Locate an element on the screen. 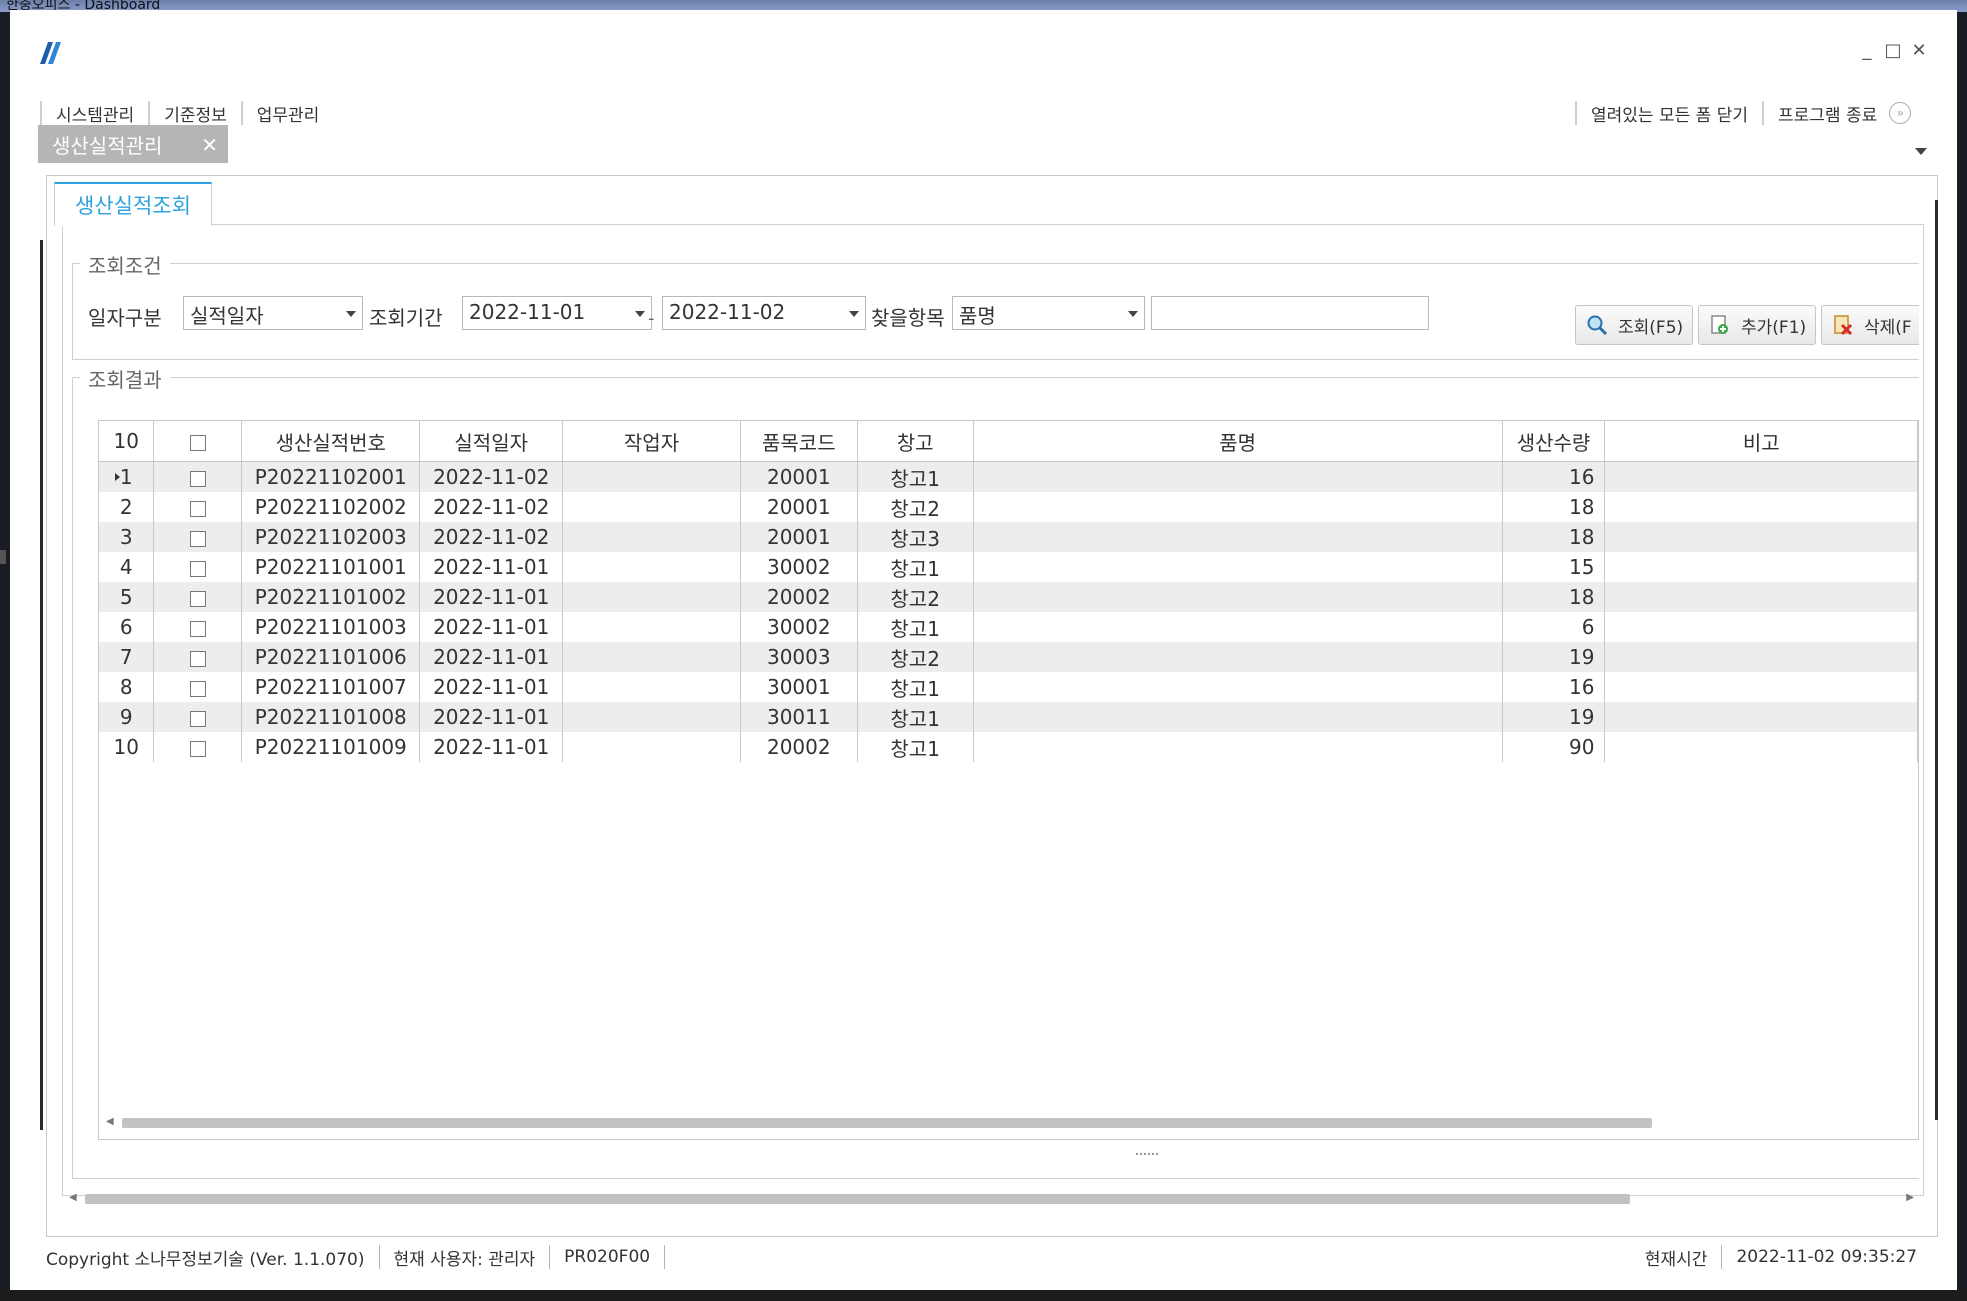  table-row: 6 P20221101003 2022-11-01 30002 창고1 6 is located at coordinates (1008, 627).